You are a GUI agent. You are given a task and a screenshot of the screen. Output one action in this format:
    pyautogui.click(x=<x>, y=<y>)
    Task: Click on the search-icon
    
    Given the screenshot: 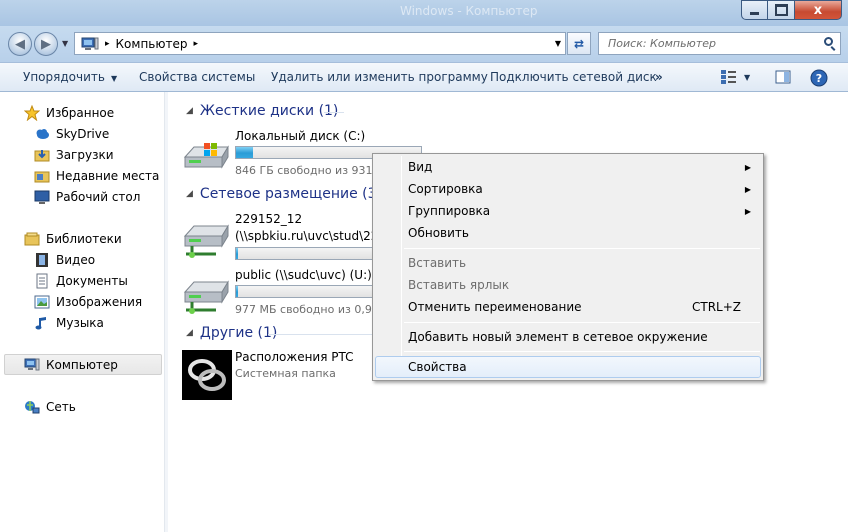 What is the action you would take?
    pyautogui.click(x=828, y=41)
    